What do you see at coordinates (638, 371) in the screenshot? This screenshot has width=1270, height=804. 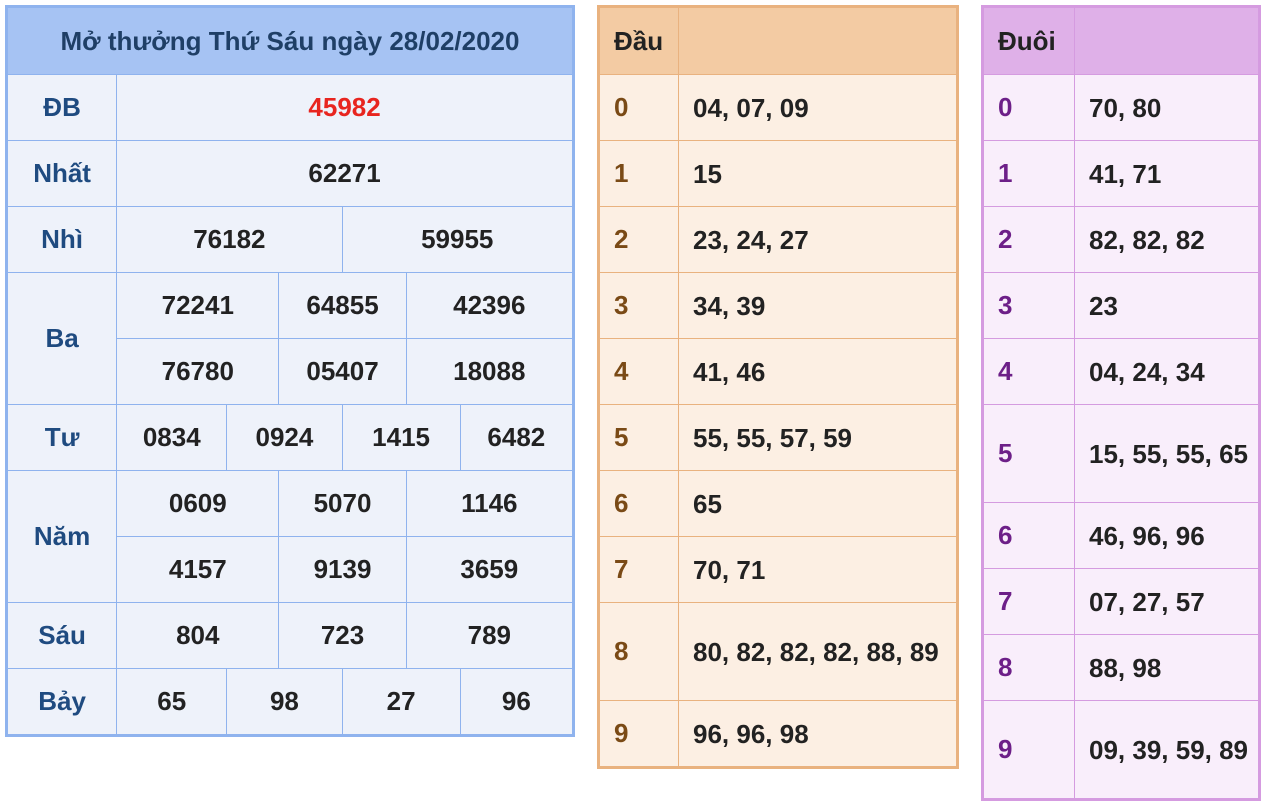 I see `dau-digit: 4` at bounding box center [638, 371].